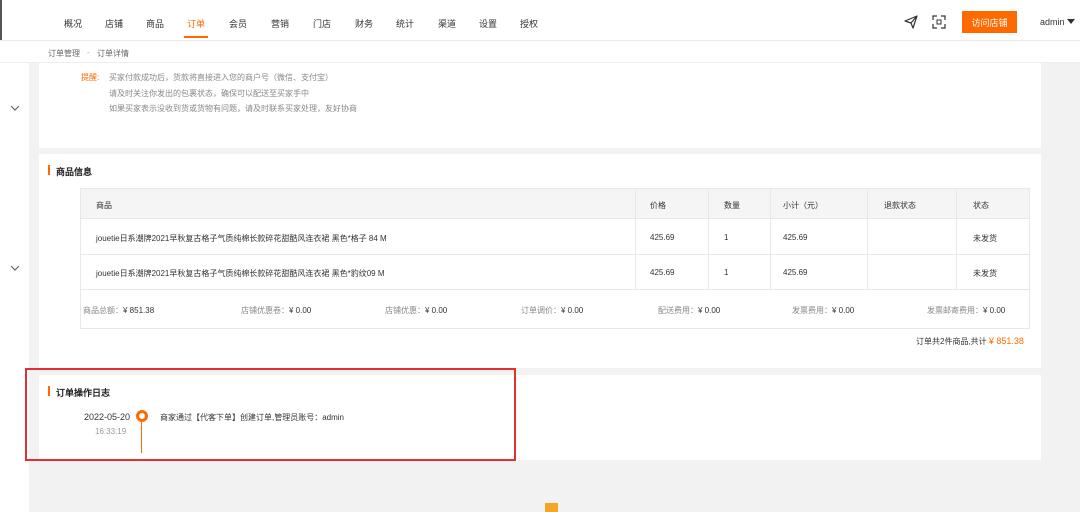  Describe the element at coordinates (551, 507) in the screenshot. I see `floating-badge` at that location.